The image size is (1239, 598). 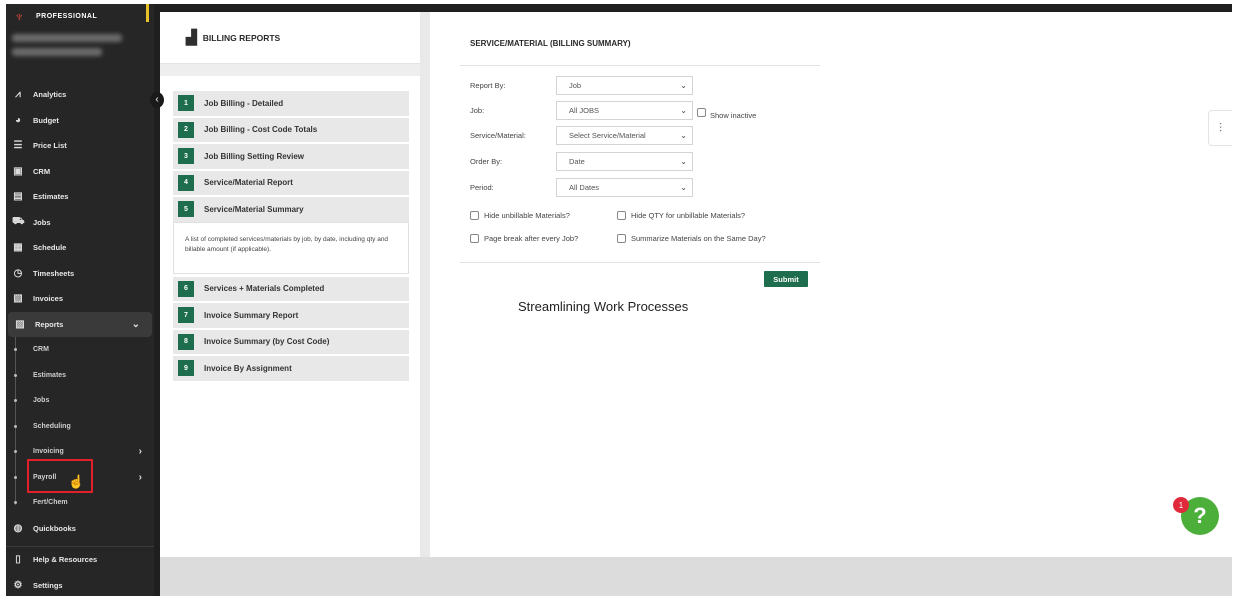 What do you see at coordinates (67, 16) in the screenshot?
I see `brand-name: PROFESSIONAL` at bounding box center [67, 16].